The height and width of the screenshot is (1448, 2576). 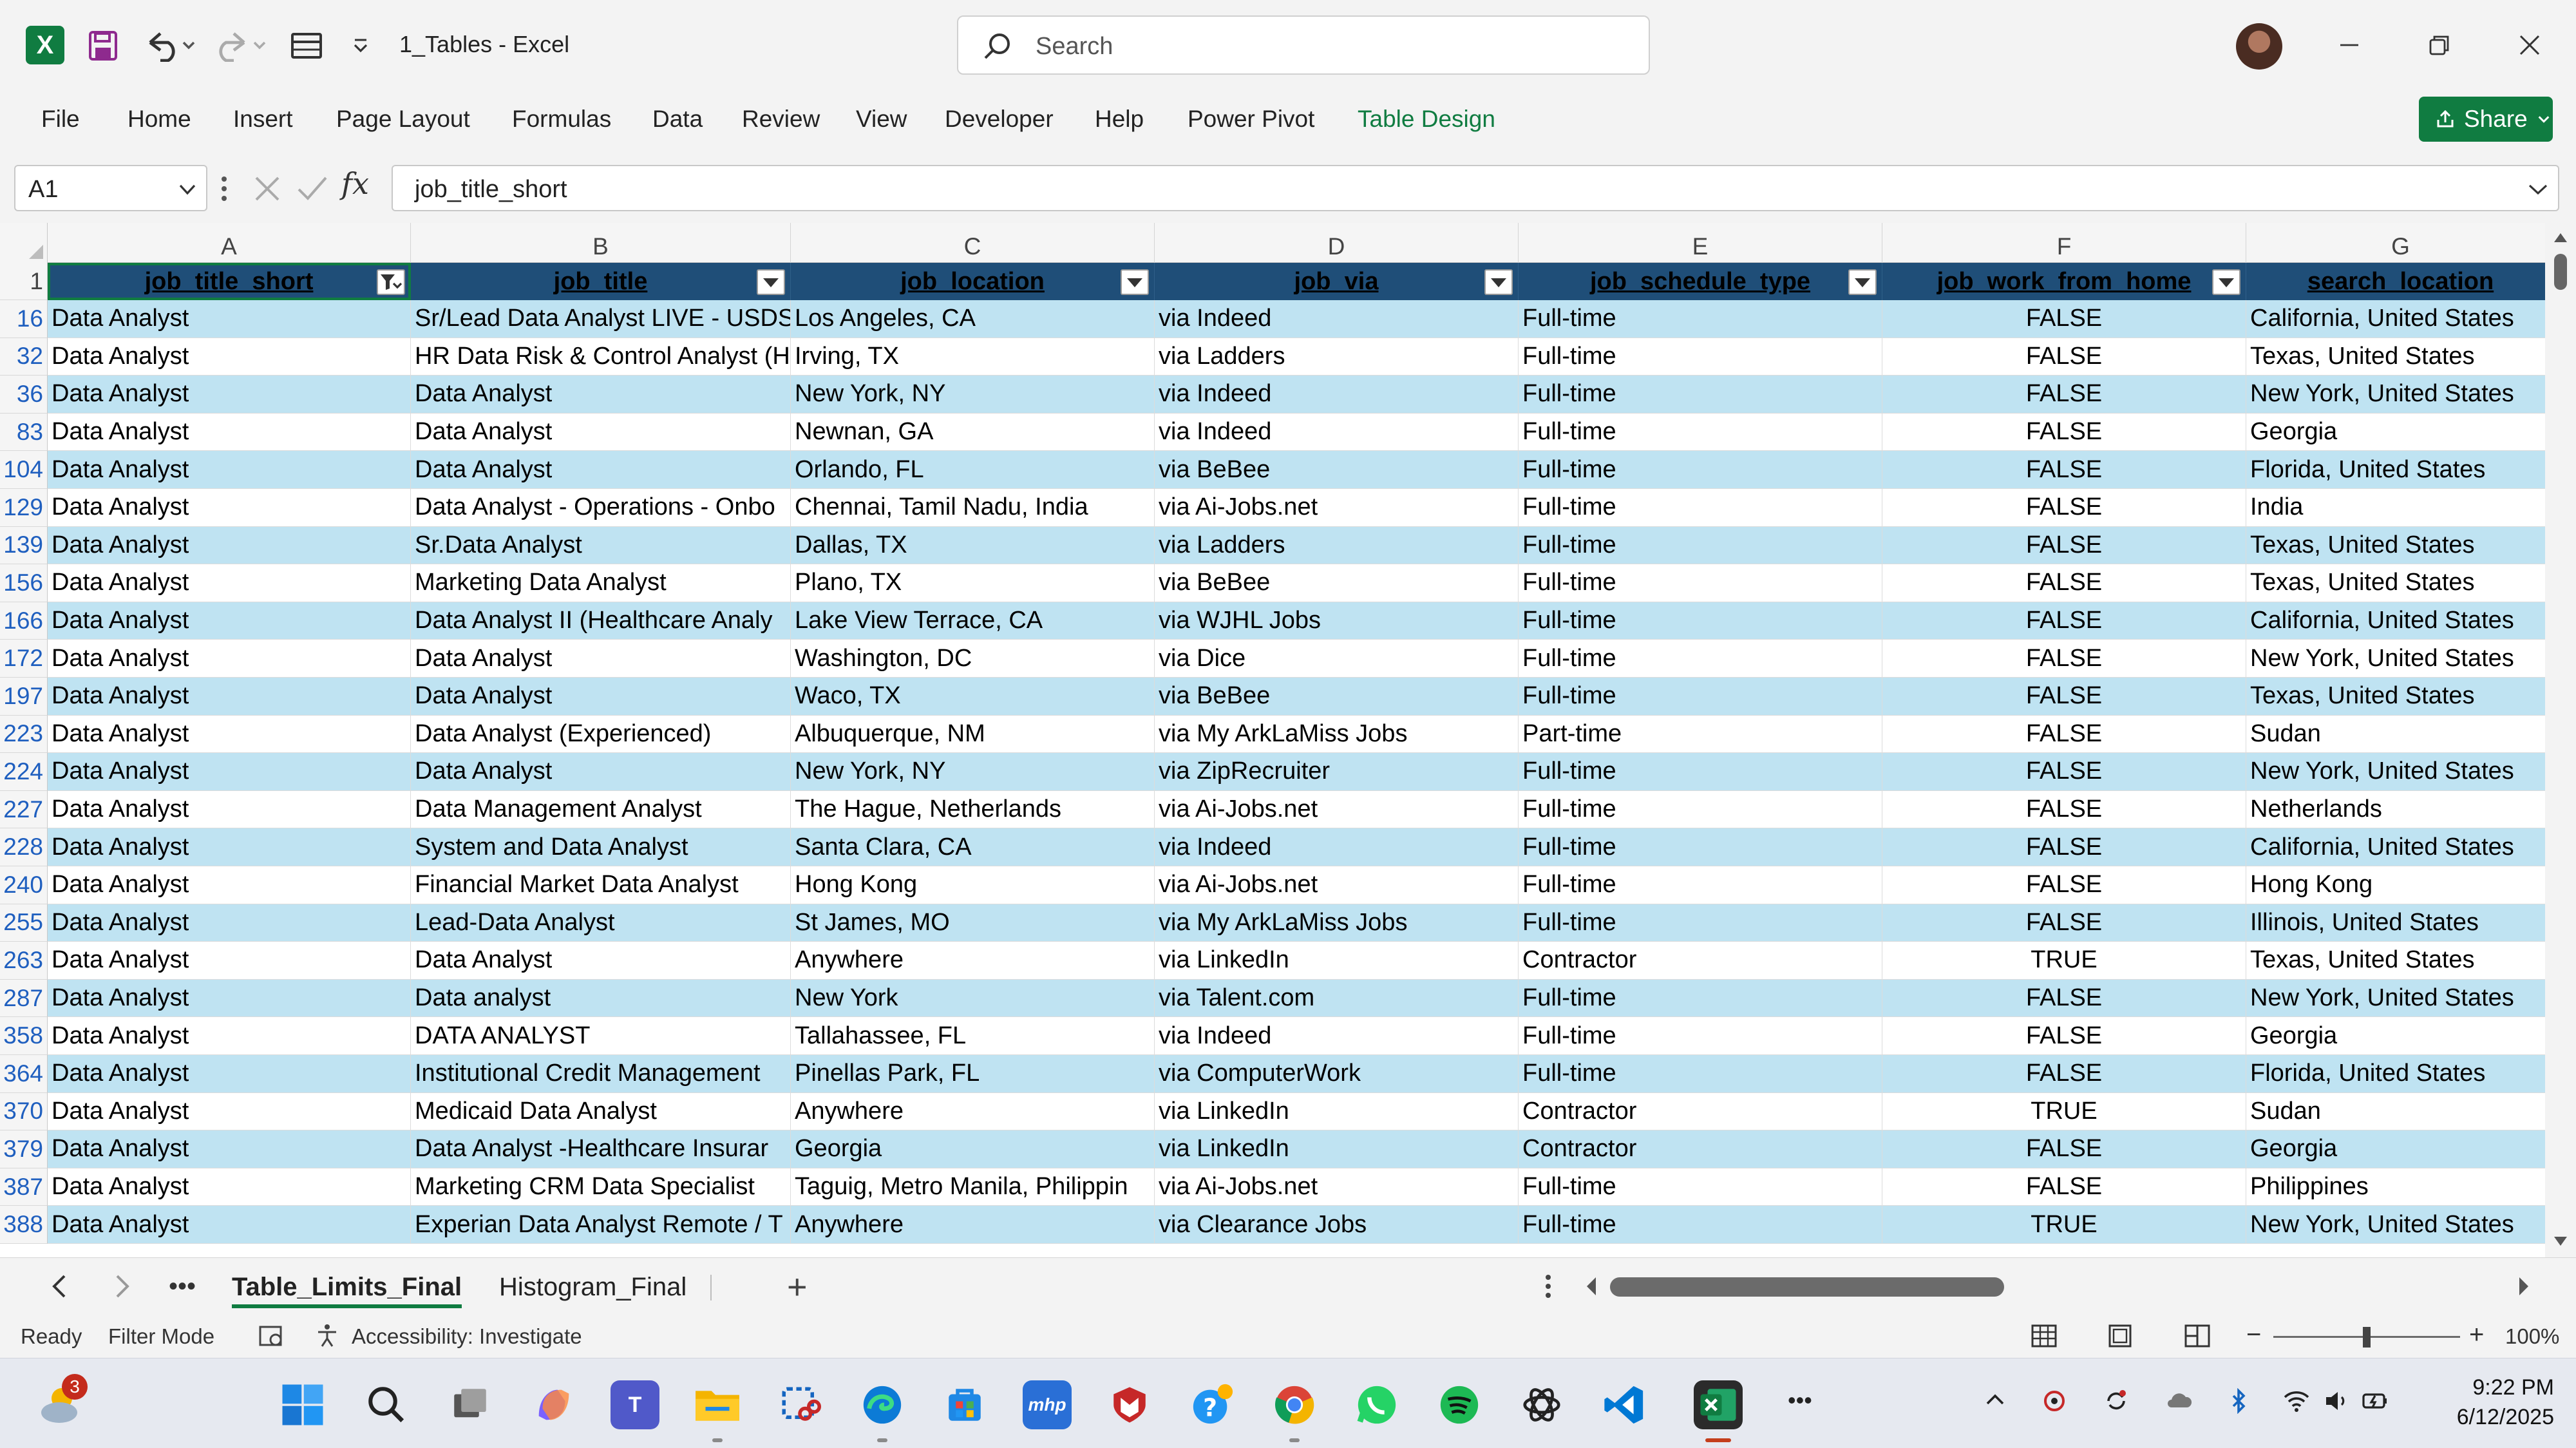 I want to click on row-number: 16, so click(x=24, y=319).